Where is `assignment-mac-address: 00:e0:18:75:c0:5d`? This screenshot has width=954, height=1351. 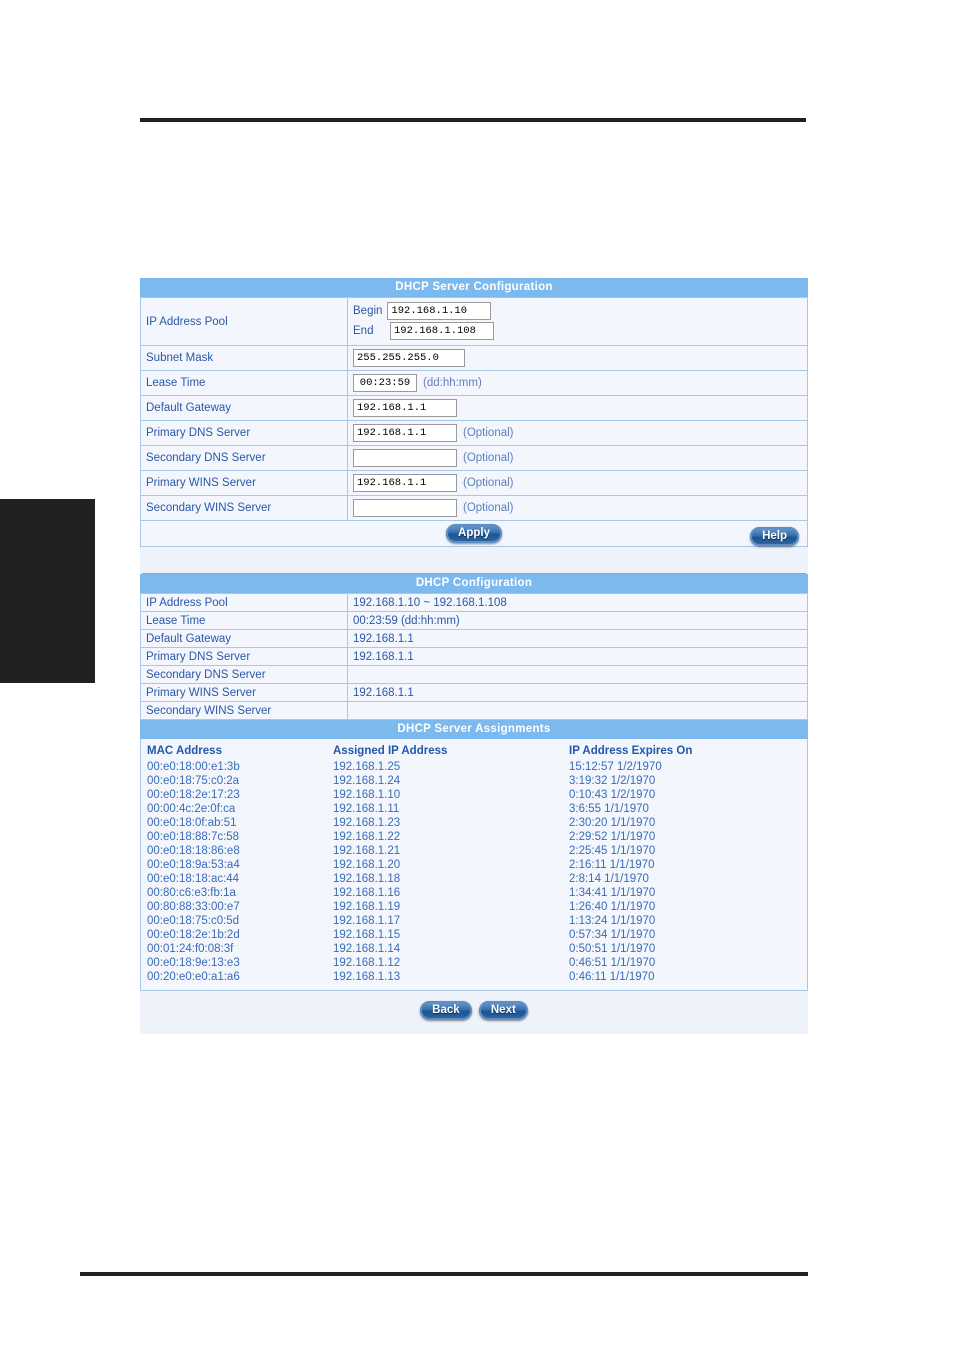
assignment-mac-address: 00:e0:18:75:c0:5d is located at coordinates (193, 921).